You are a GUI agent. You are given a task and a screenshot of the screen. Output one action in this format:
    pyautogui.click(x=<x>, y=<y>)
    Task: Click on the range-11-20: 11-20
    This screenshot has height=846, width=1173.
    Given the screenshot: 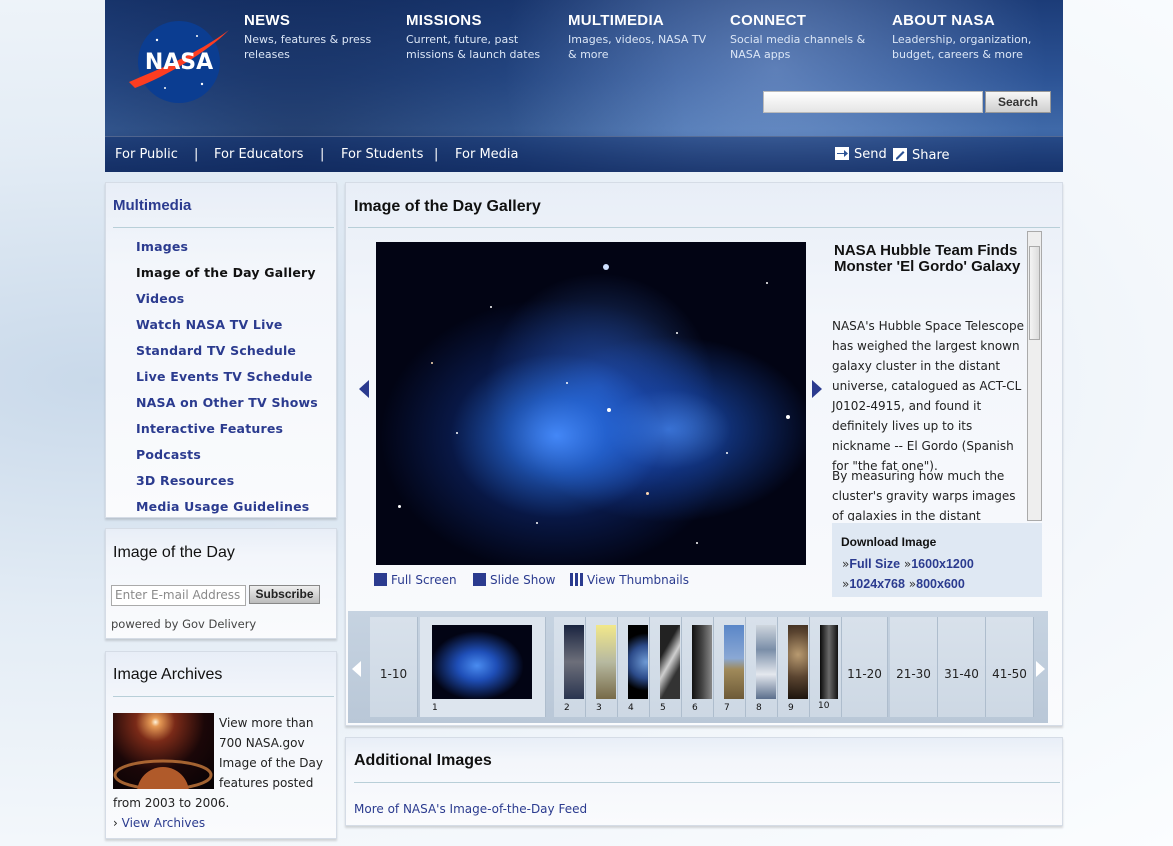 What is the action you would take?
    pyautogui.click(x=865, y=667)
    